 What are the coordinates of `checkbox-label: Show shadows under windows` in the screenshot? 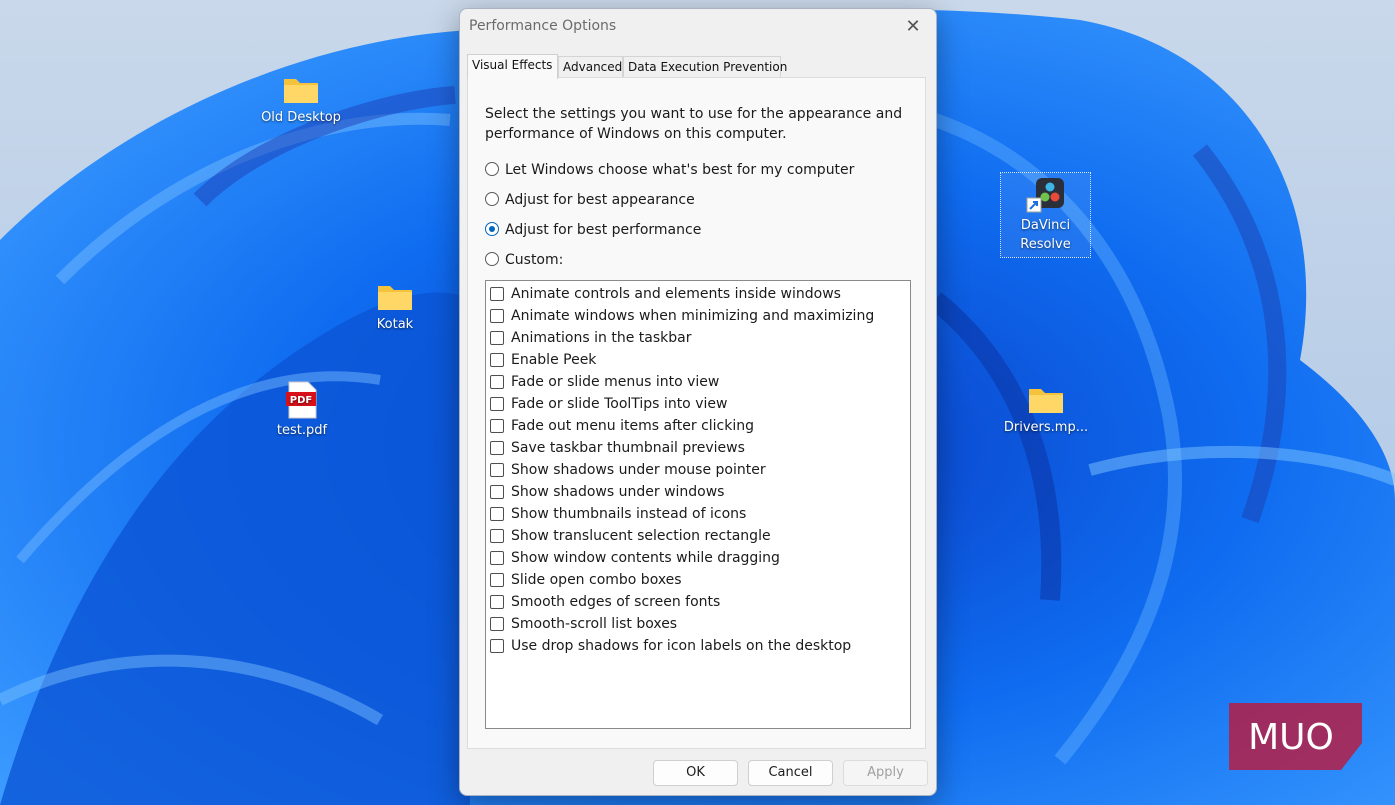 It's located at (618, 492).